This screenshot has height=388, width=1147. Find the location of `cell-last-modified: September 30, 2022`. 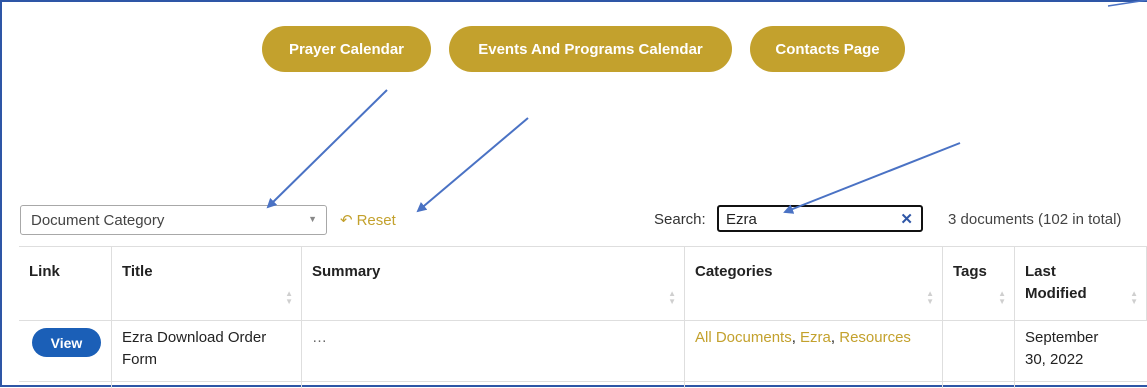

cell-last-modified: September 30, 2022 is located at coordinates (1081, 351).